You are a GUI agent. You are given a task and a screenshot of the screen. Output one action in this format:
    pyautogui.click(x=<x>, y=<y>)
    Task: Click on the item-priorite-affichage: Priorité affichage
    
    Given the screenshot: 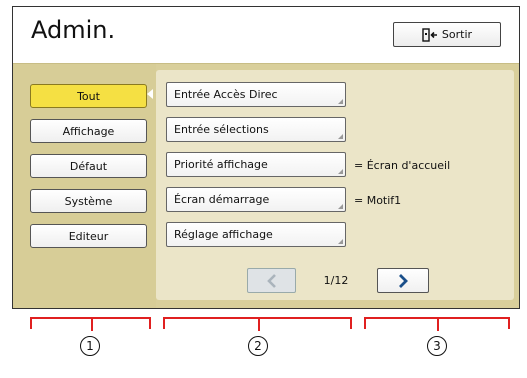 What is the action you would take?
    pyautogui.click(x=256, y=164)
    